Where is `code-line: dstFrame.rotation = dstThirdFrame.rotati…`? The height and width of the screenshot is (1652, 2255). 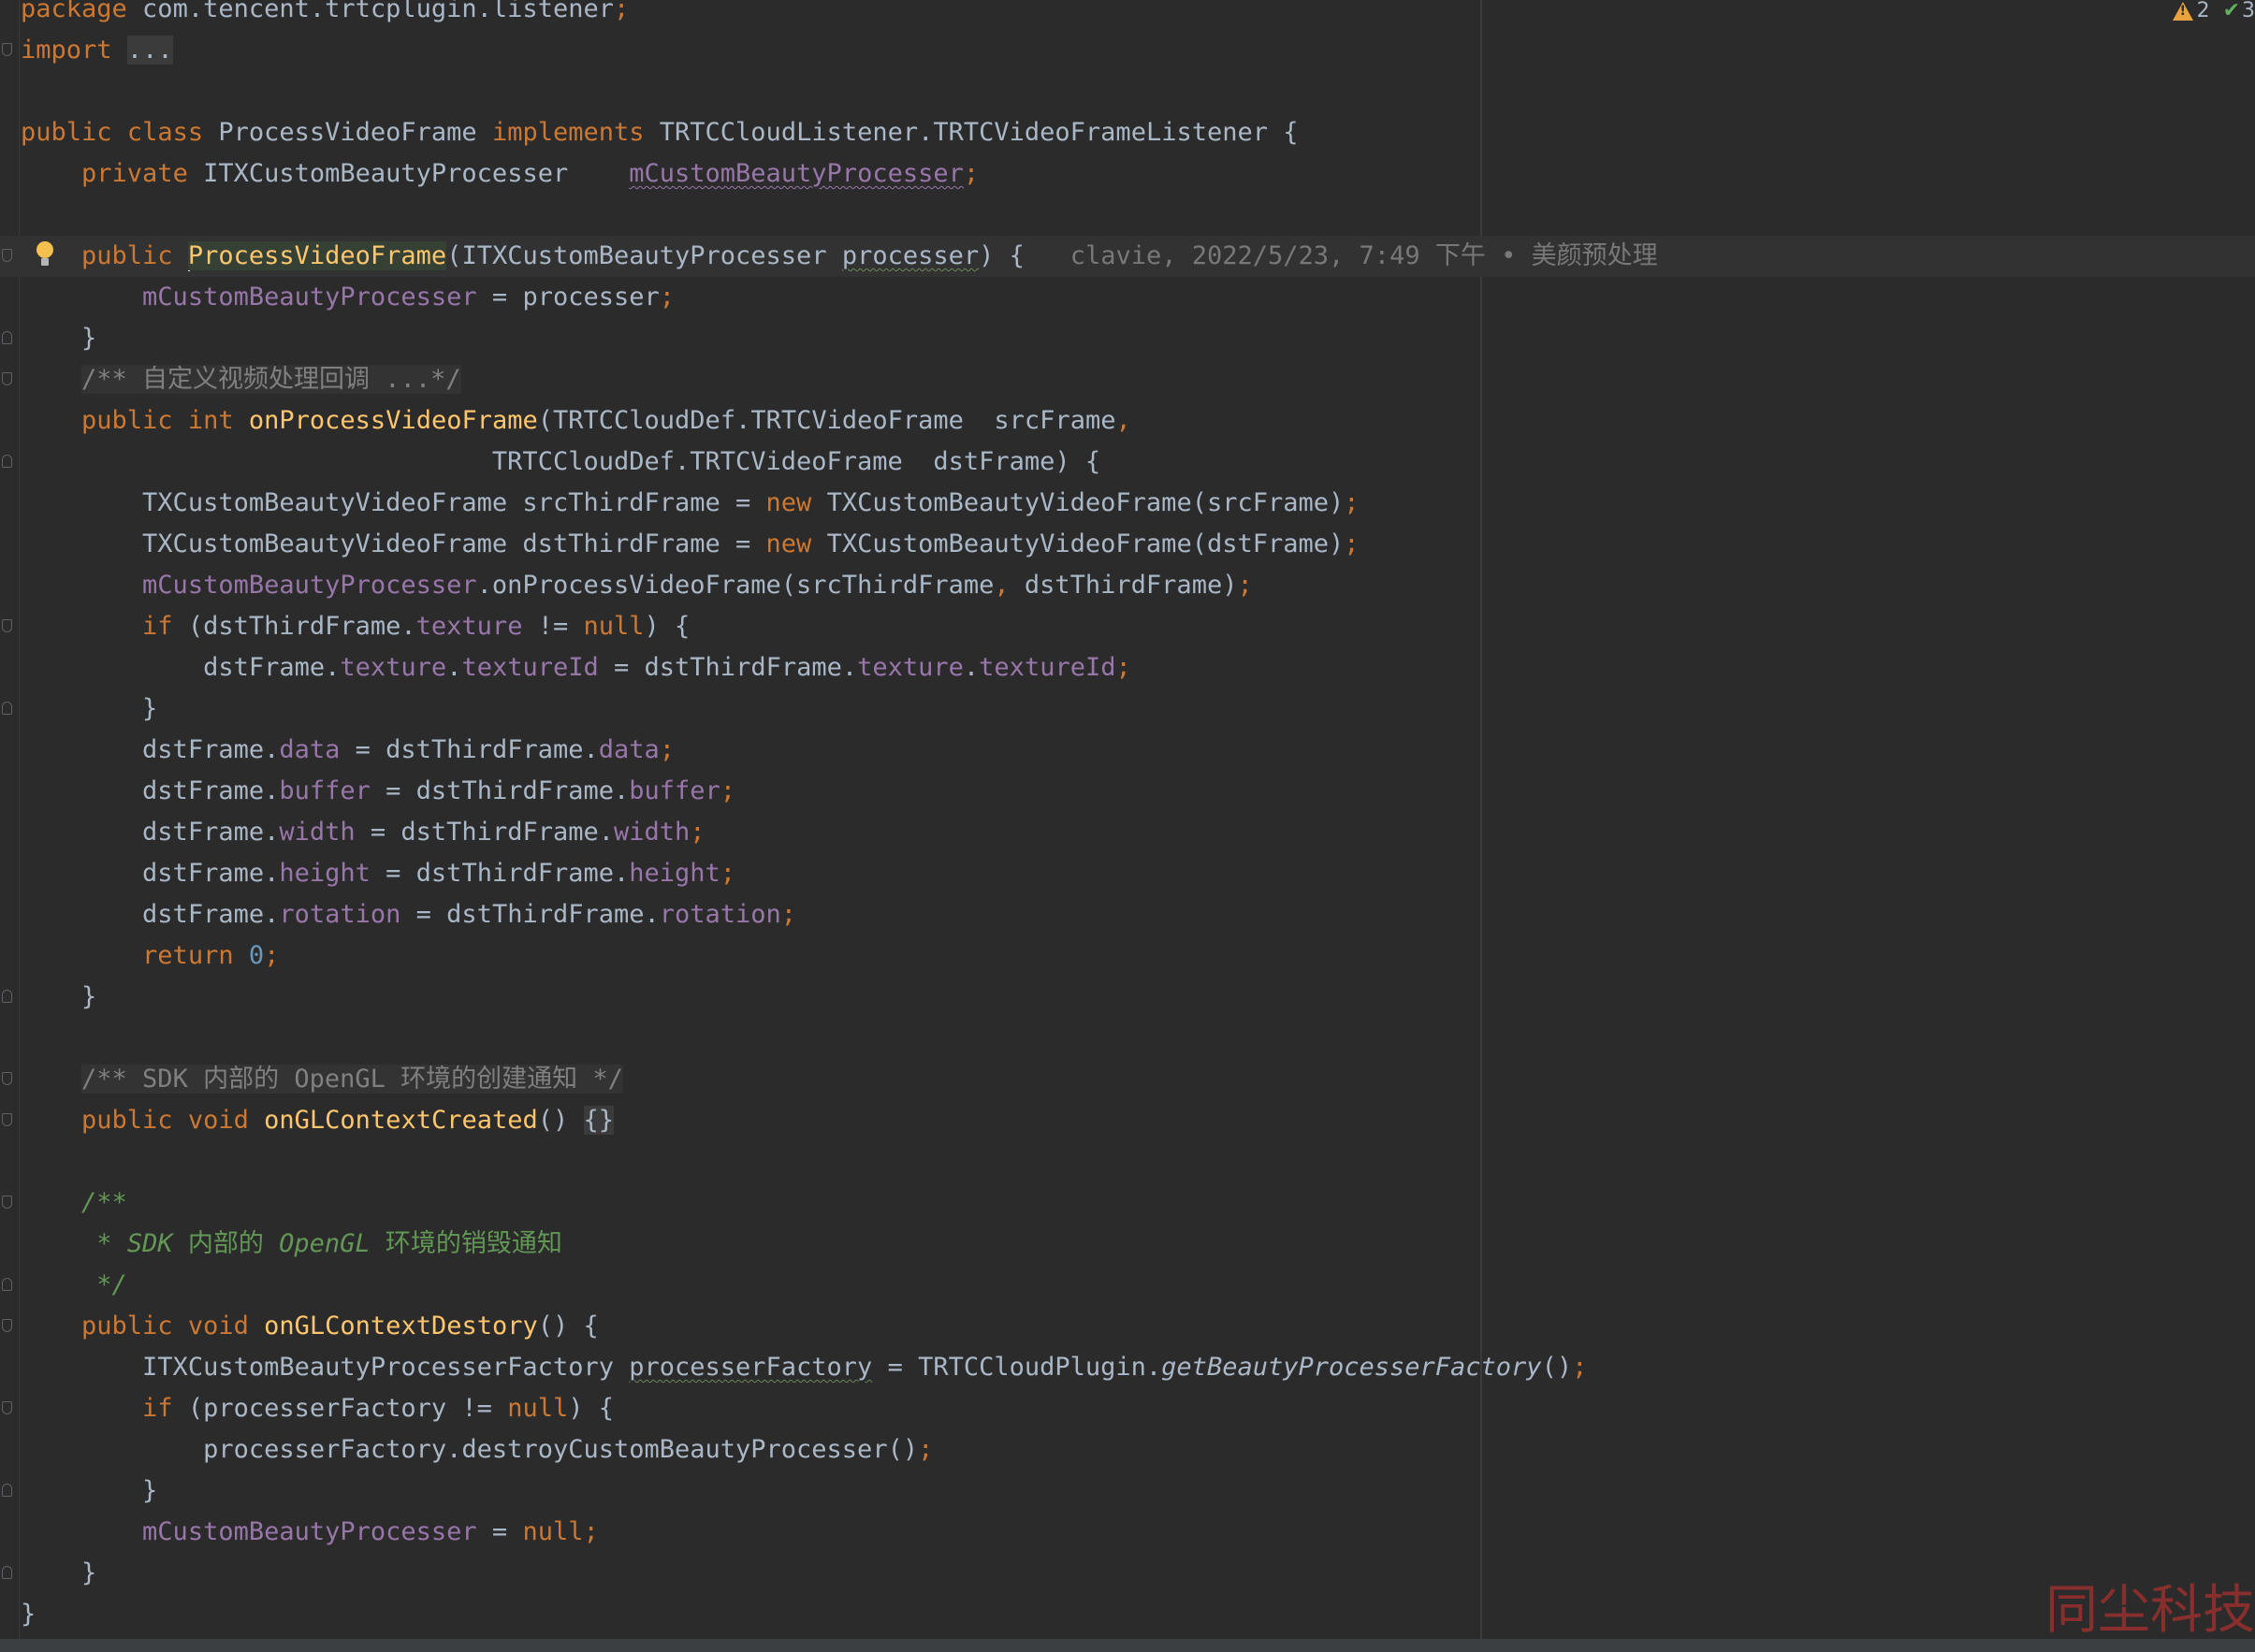
code-line: dstFrame.rotation = dstThirdFrame.rotati… is located at coordinates (1128, 914).